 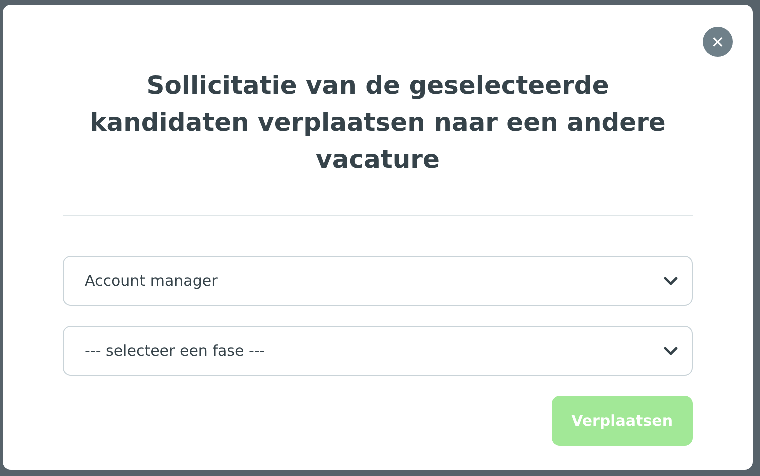 What do you see at coordinates (378, 281) in the screenshot?
I see `select-field: Account manager` at bounding box center [378, 281].